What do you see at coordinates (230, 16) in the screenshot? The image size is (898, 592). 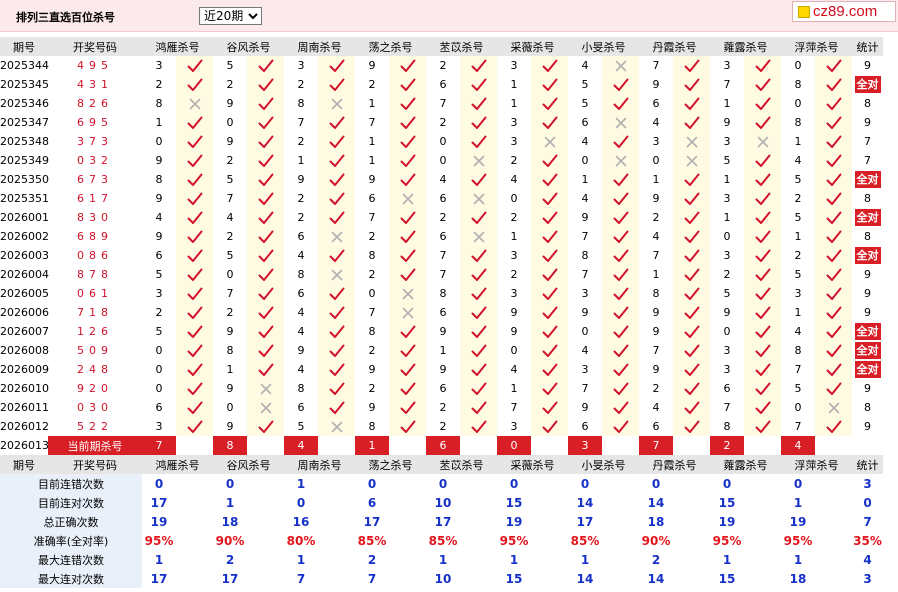 I see `period-range-select: 近20期` at bounding box center [230, 16].